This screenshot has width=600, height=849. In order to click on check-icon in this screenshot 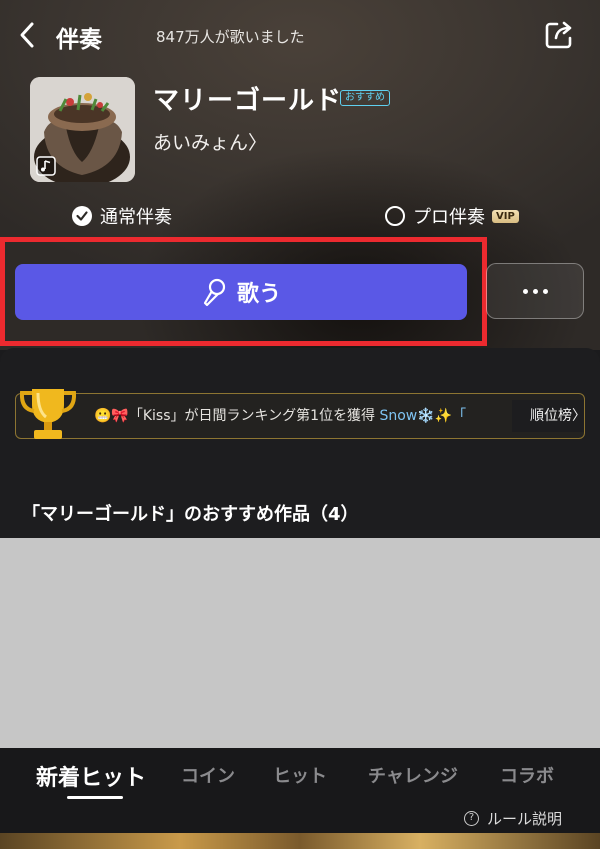, I will do `click(82, 216)`.